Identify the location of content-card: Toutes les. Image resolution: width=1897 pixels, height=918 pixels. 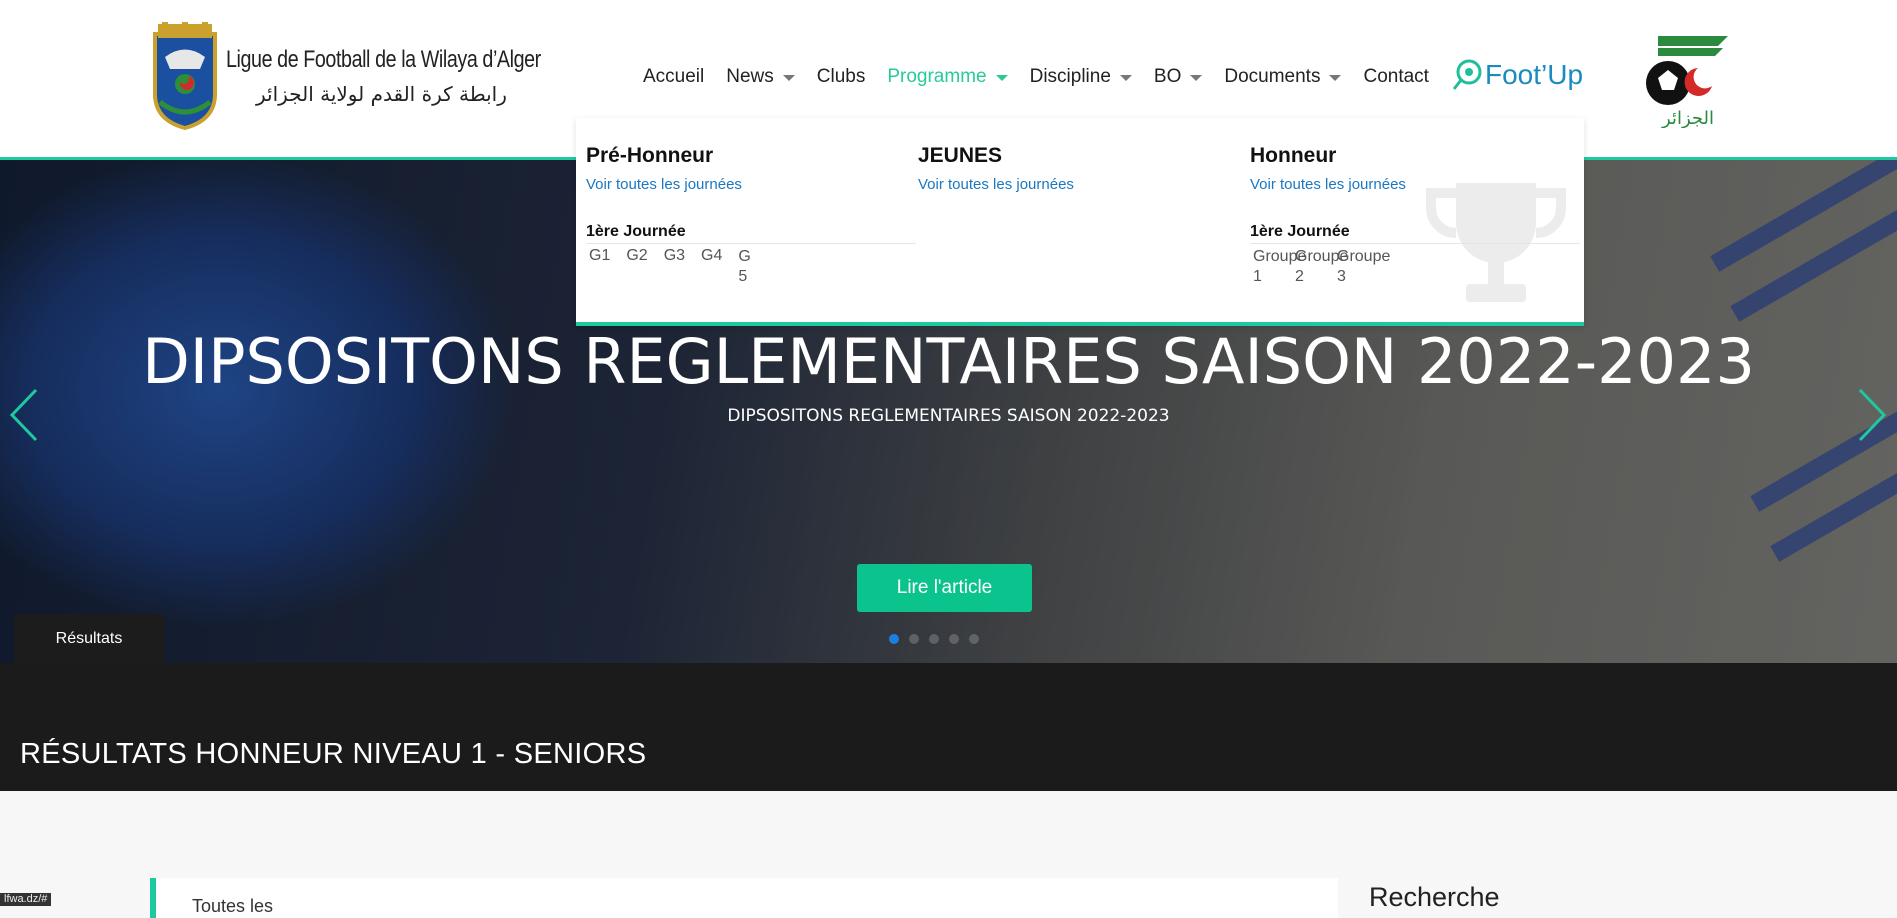
(744, 898).